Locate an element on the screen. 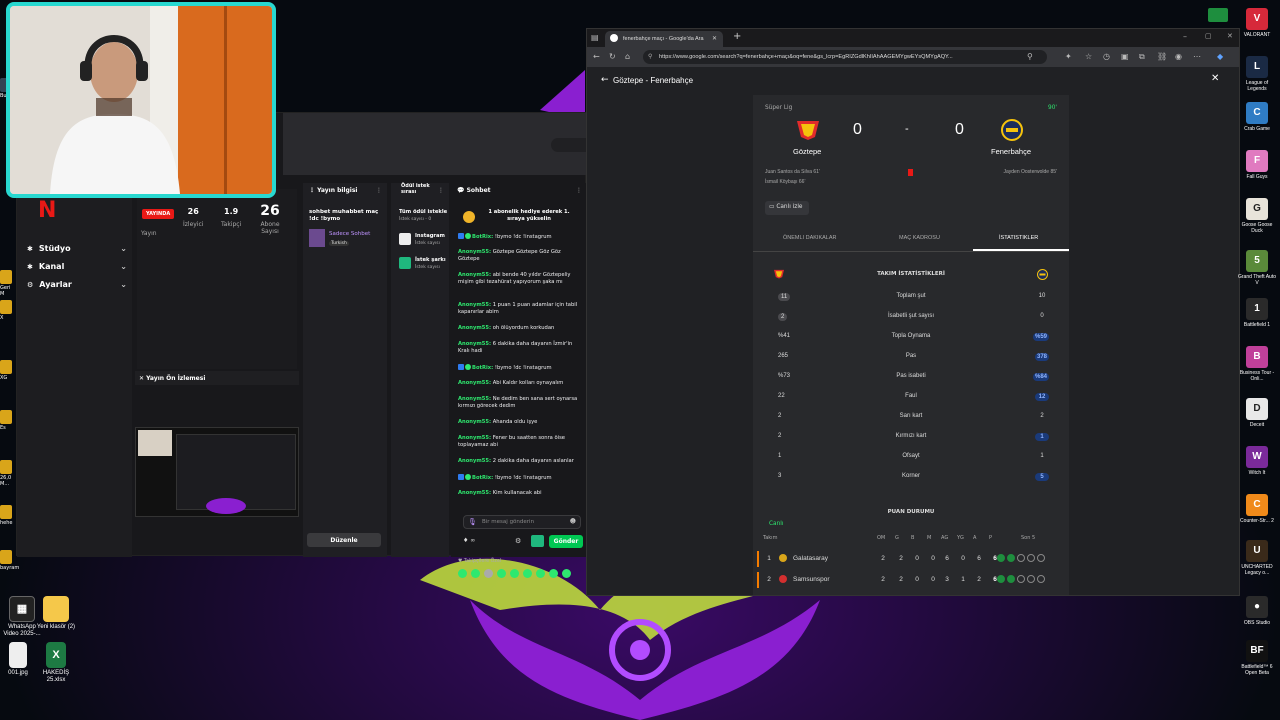  location-icon: ⚲ is located at coordinates (1030, 56).